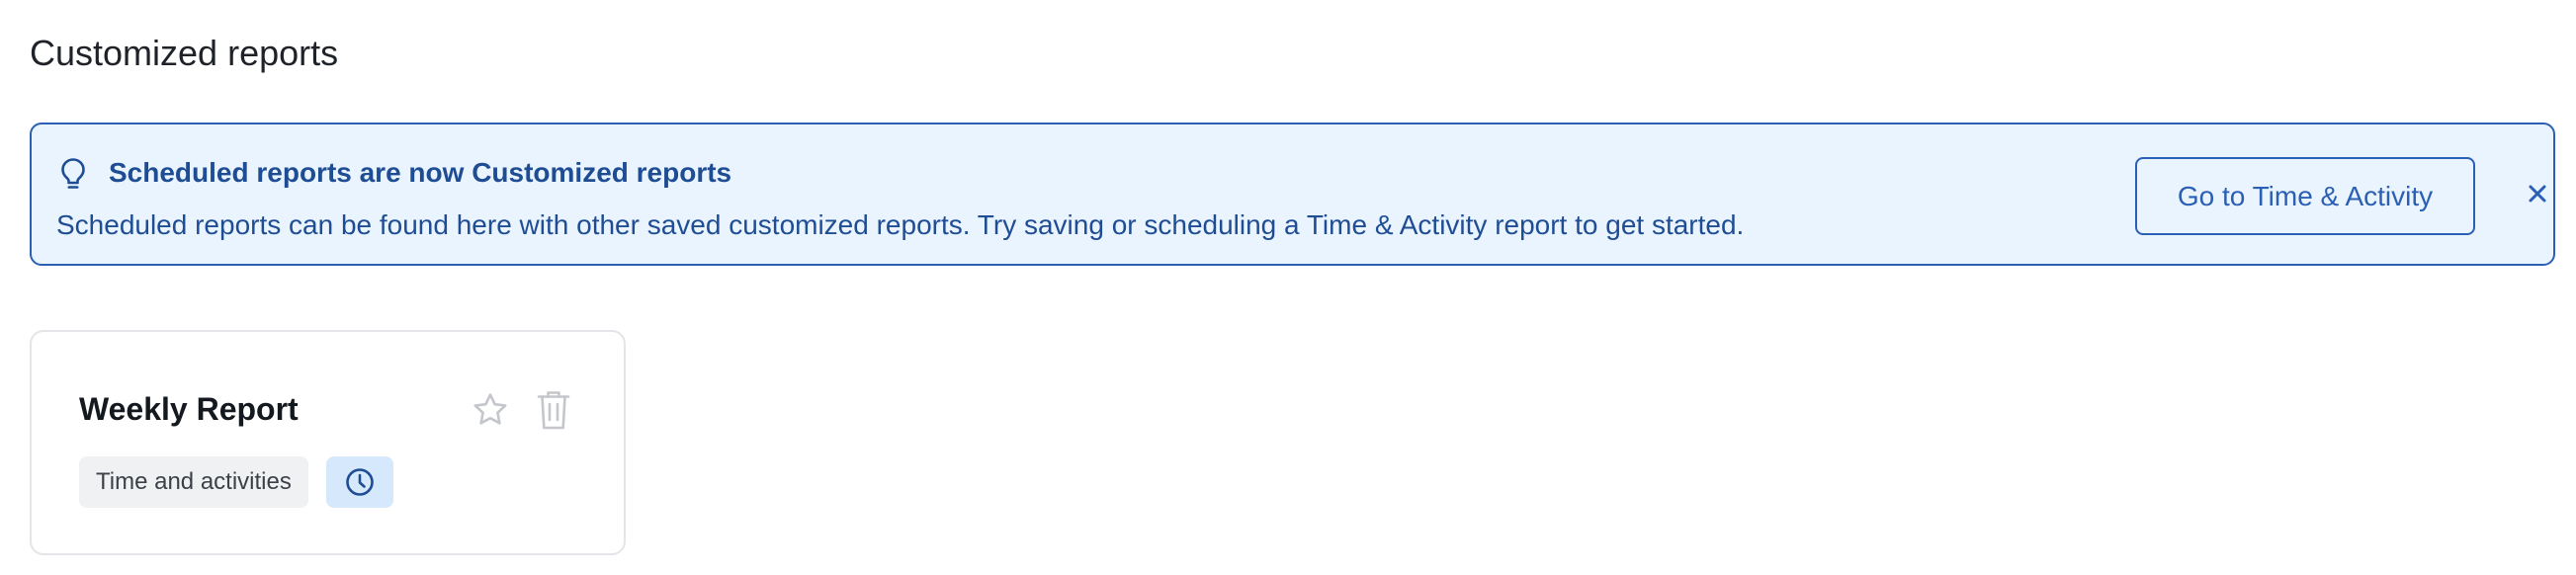 This screenshot has width=2576, height=575. Describe the element at coordinates (189, 409) in the screenshot. I see `report-title: Weekly Report` at that location.